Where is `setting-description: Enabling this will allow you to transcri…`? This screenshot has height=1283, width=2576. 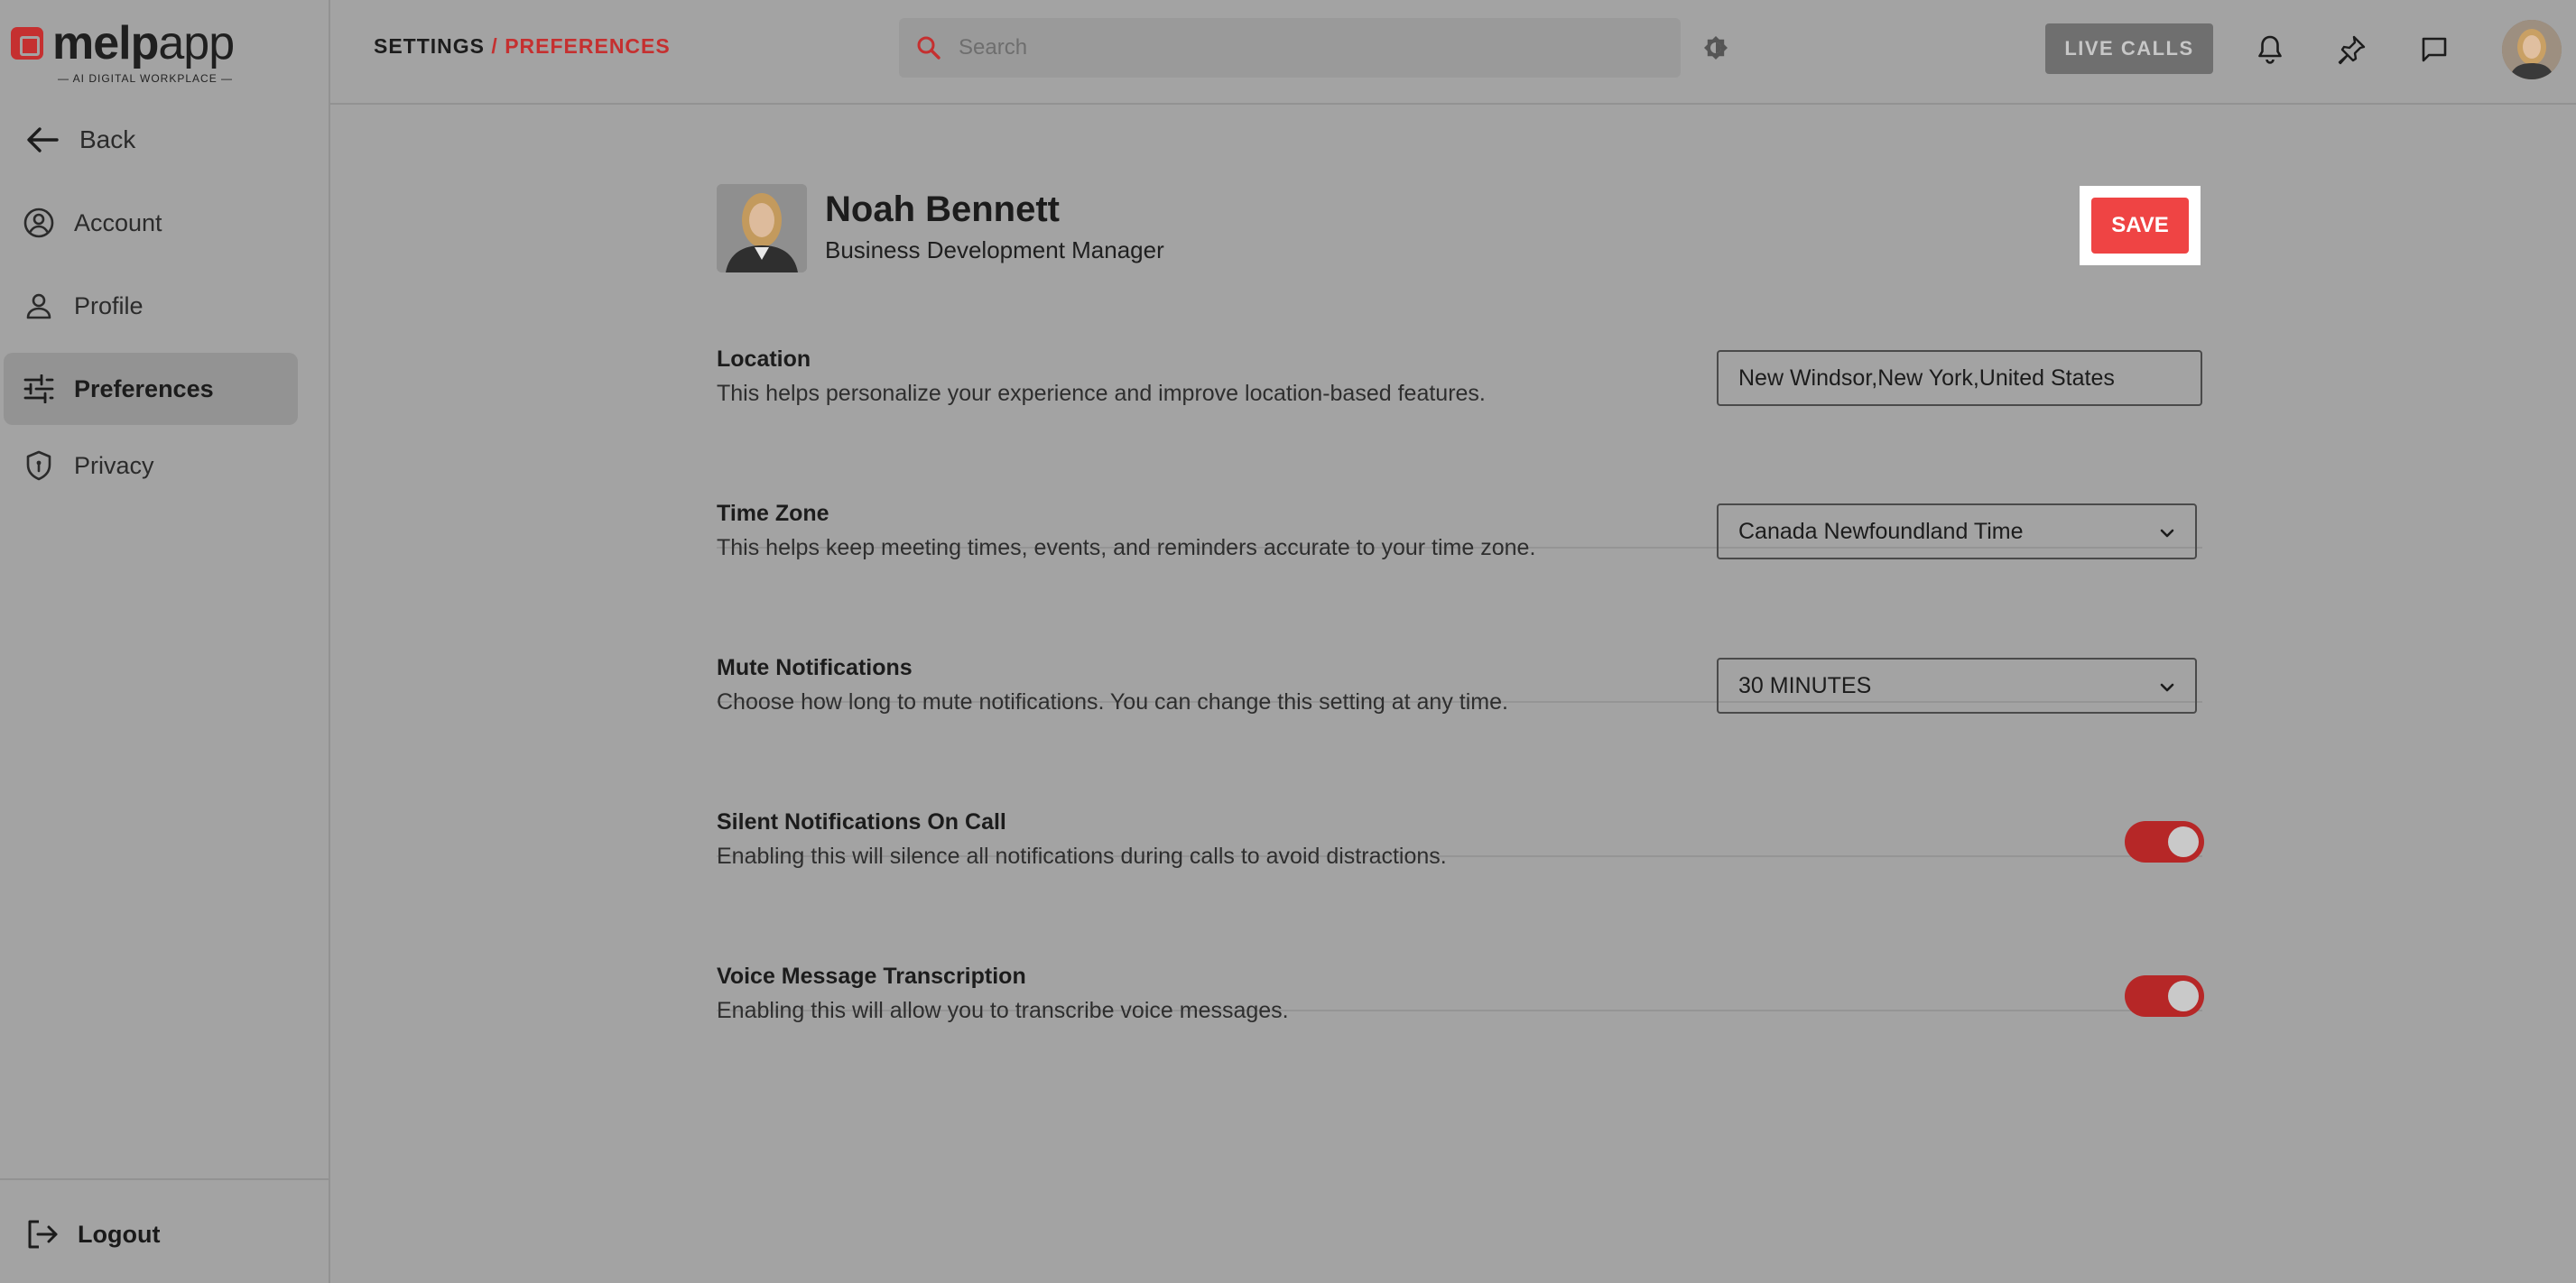
setting-description: Enabling this will allow you to transcri… is located at coordinates (1003, 1011).